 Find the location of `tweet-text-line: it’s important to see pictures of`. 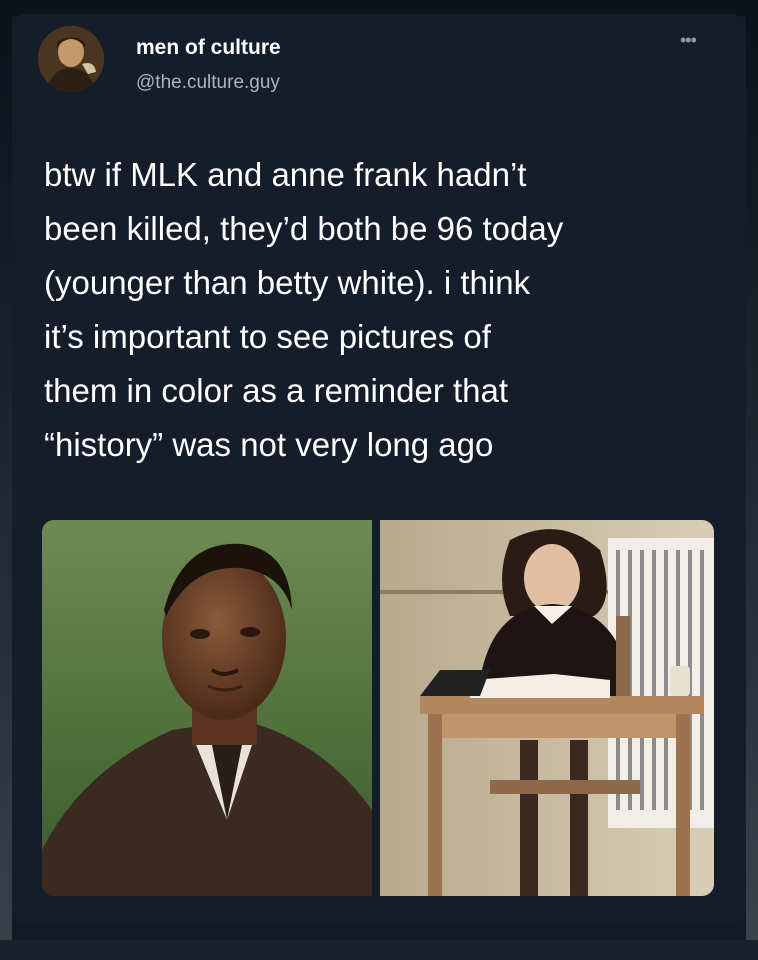

tweet-text-line: it’s important to see pictures of is located at coordinates (267, 336).